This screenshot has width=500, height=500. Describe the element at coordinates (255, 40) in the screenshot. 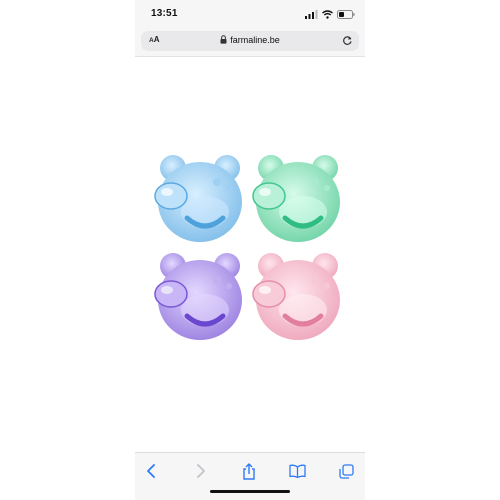

I see `url-text: farmaline.be` at that location.